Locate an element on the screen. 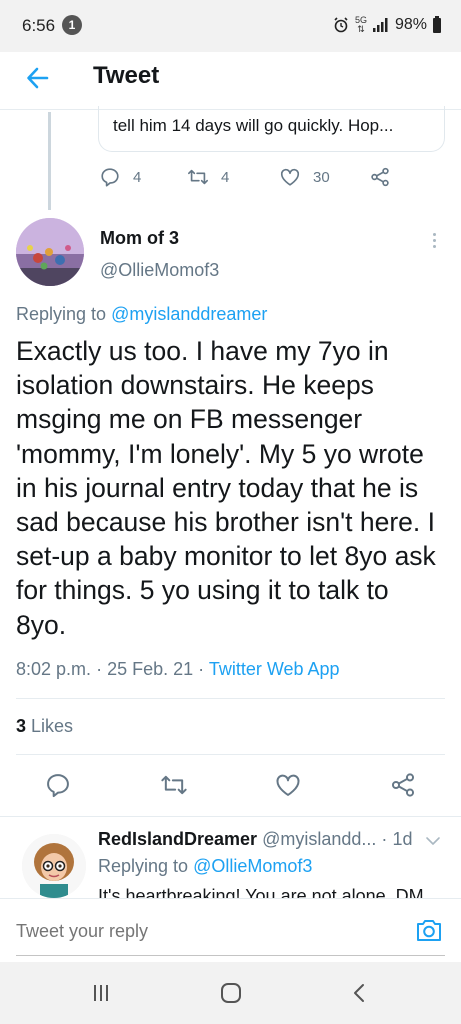 The image size is (461, 1024). arrow-left-icon is located at coordinates (38, 78).